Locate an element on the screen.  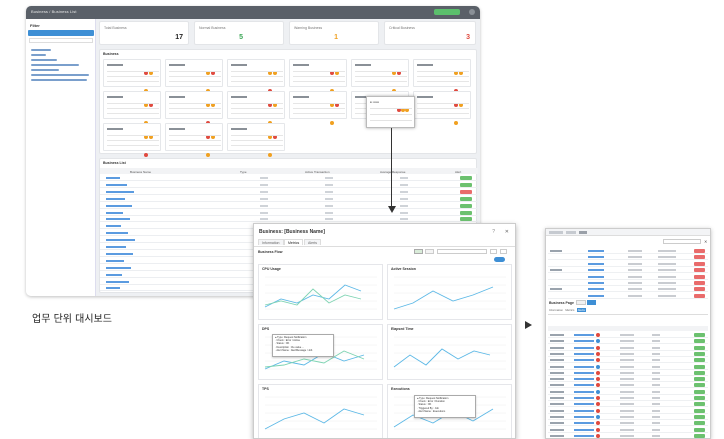
summary-card-critical: Critical Business 3 is located at coordinates (430, 33).